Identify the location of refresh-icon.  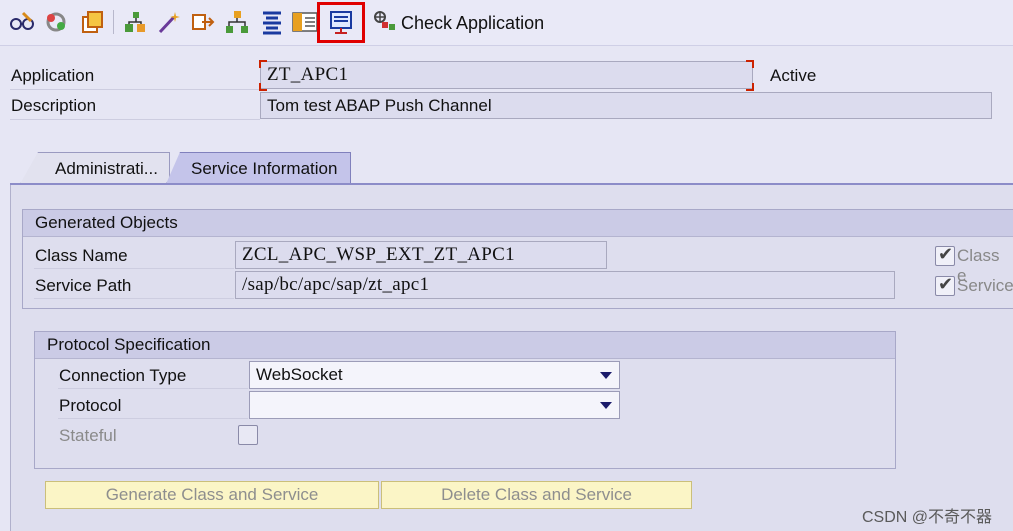
(56, 22).